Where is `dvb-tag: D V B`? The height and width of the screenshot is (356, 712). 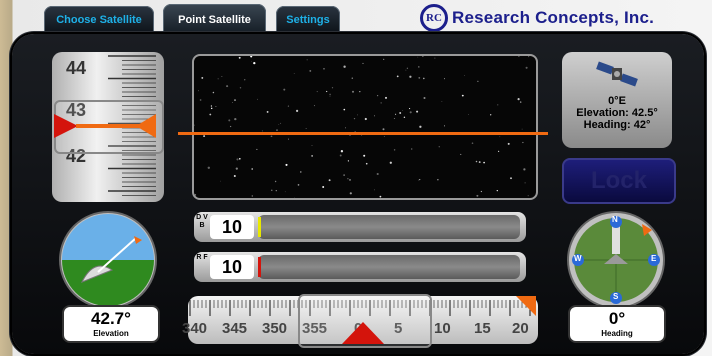
dvb-tag: D V B is located at coordinates (202, 221).